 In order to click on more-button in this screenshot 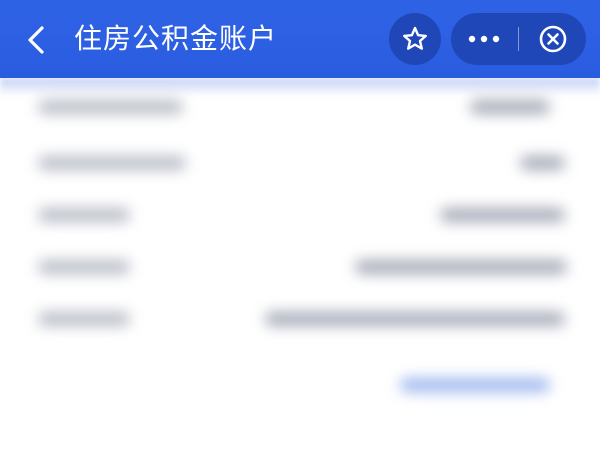, I will do `click(484, 39)`.